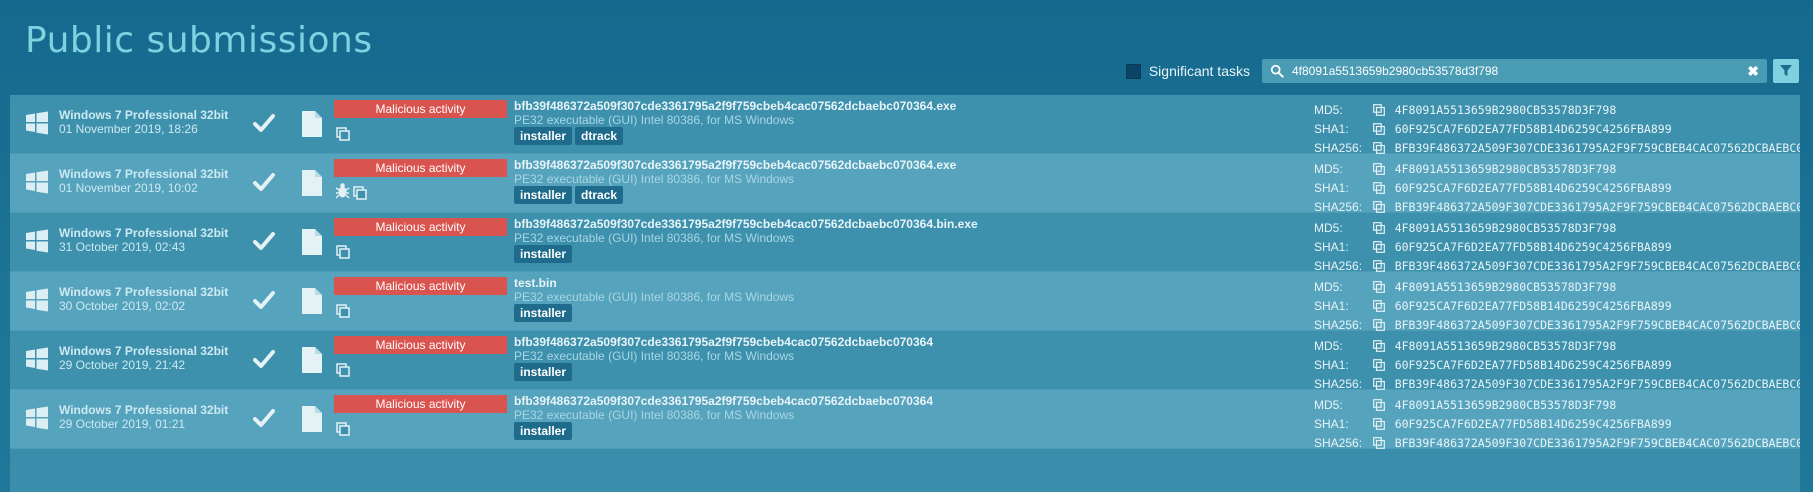 This screenshot has height=492, width=1813. I want to click on search-icon, so click(1277, 71).